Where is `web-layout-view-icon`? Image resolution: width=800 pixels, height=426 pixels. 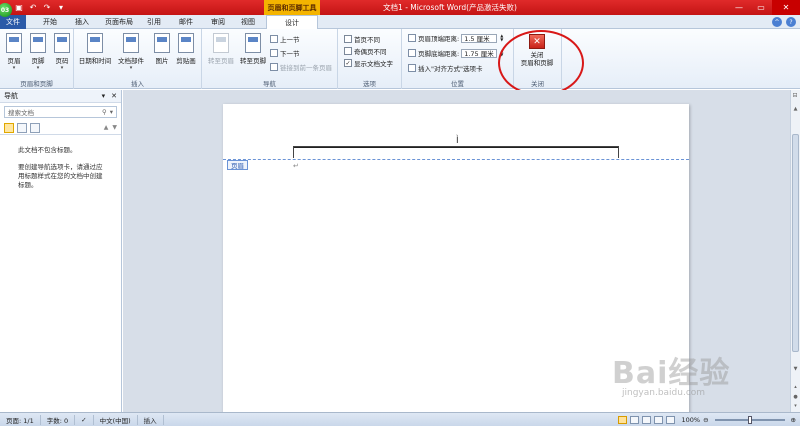
web-layout-view-icon is located at coordinates (646, 419).